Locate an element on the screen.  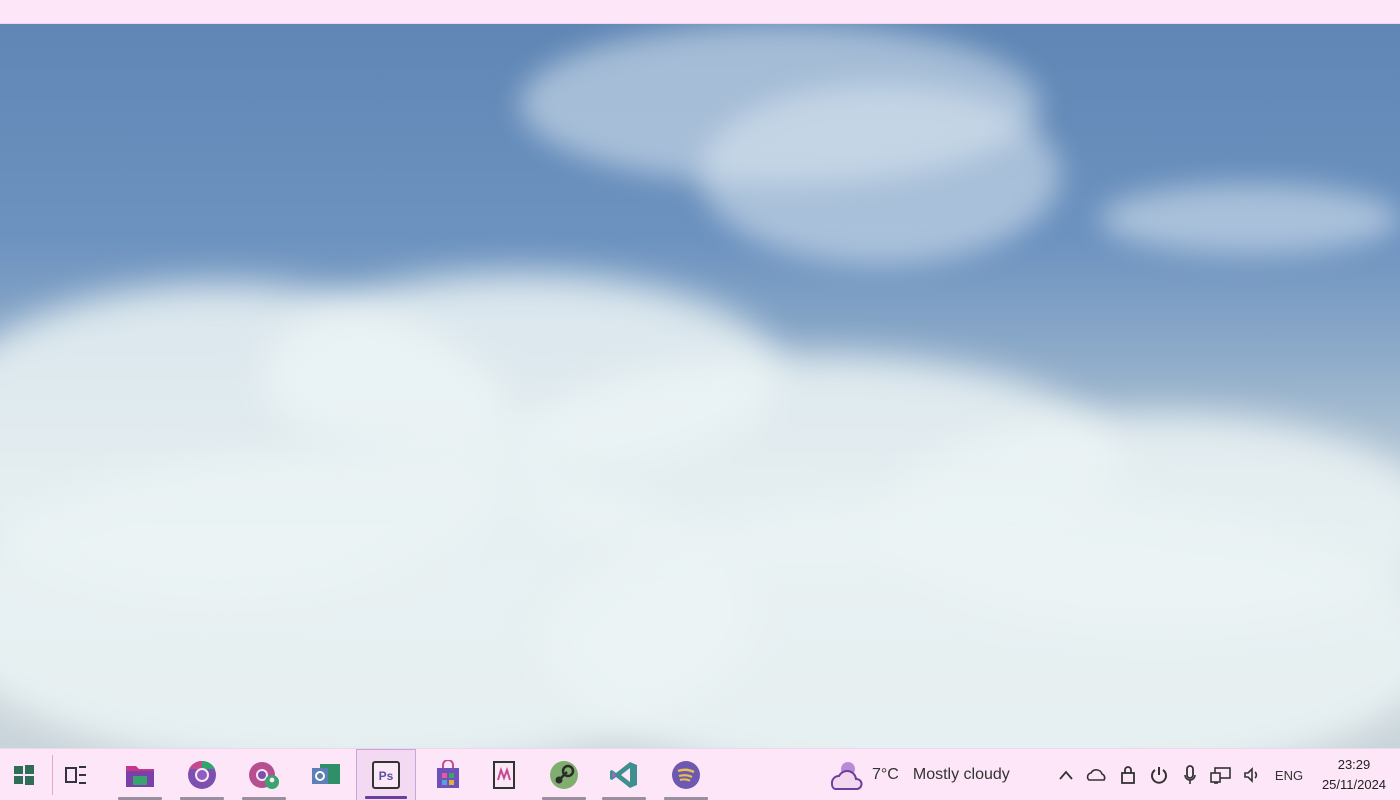
taskbar-divider is located at coordinates (52, 775).